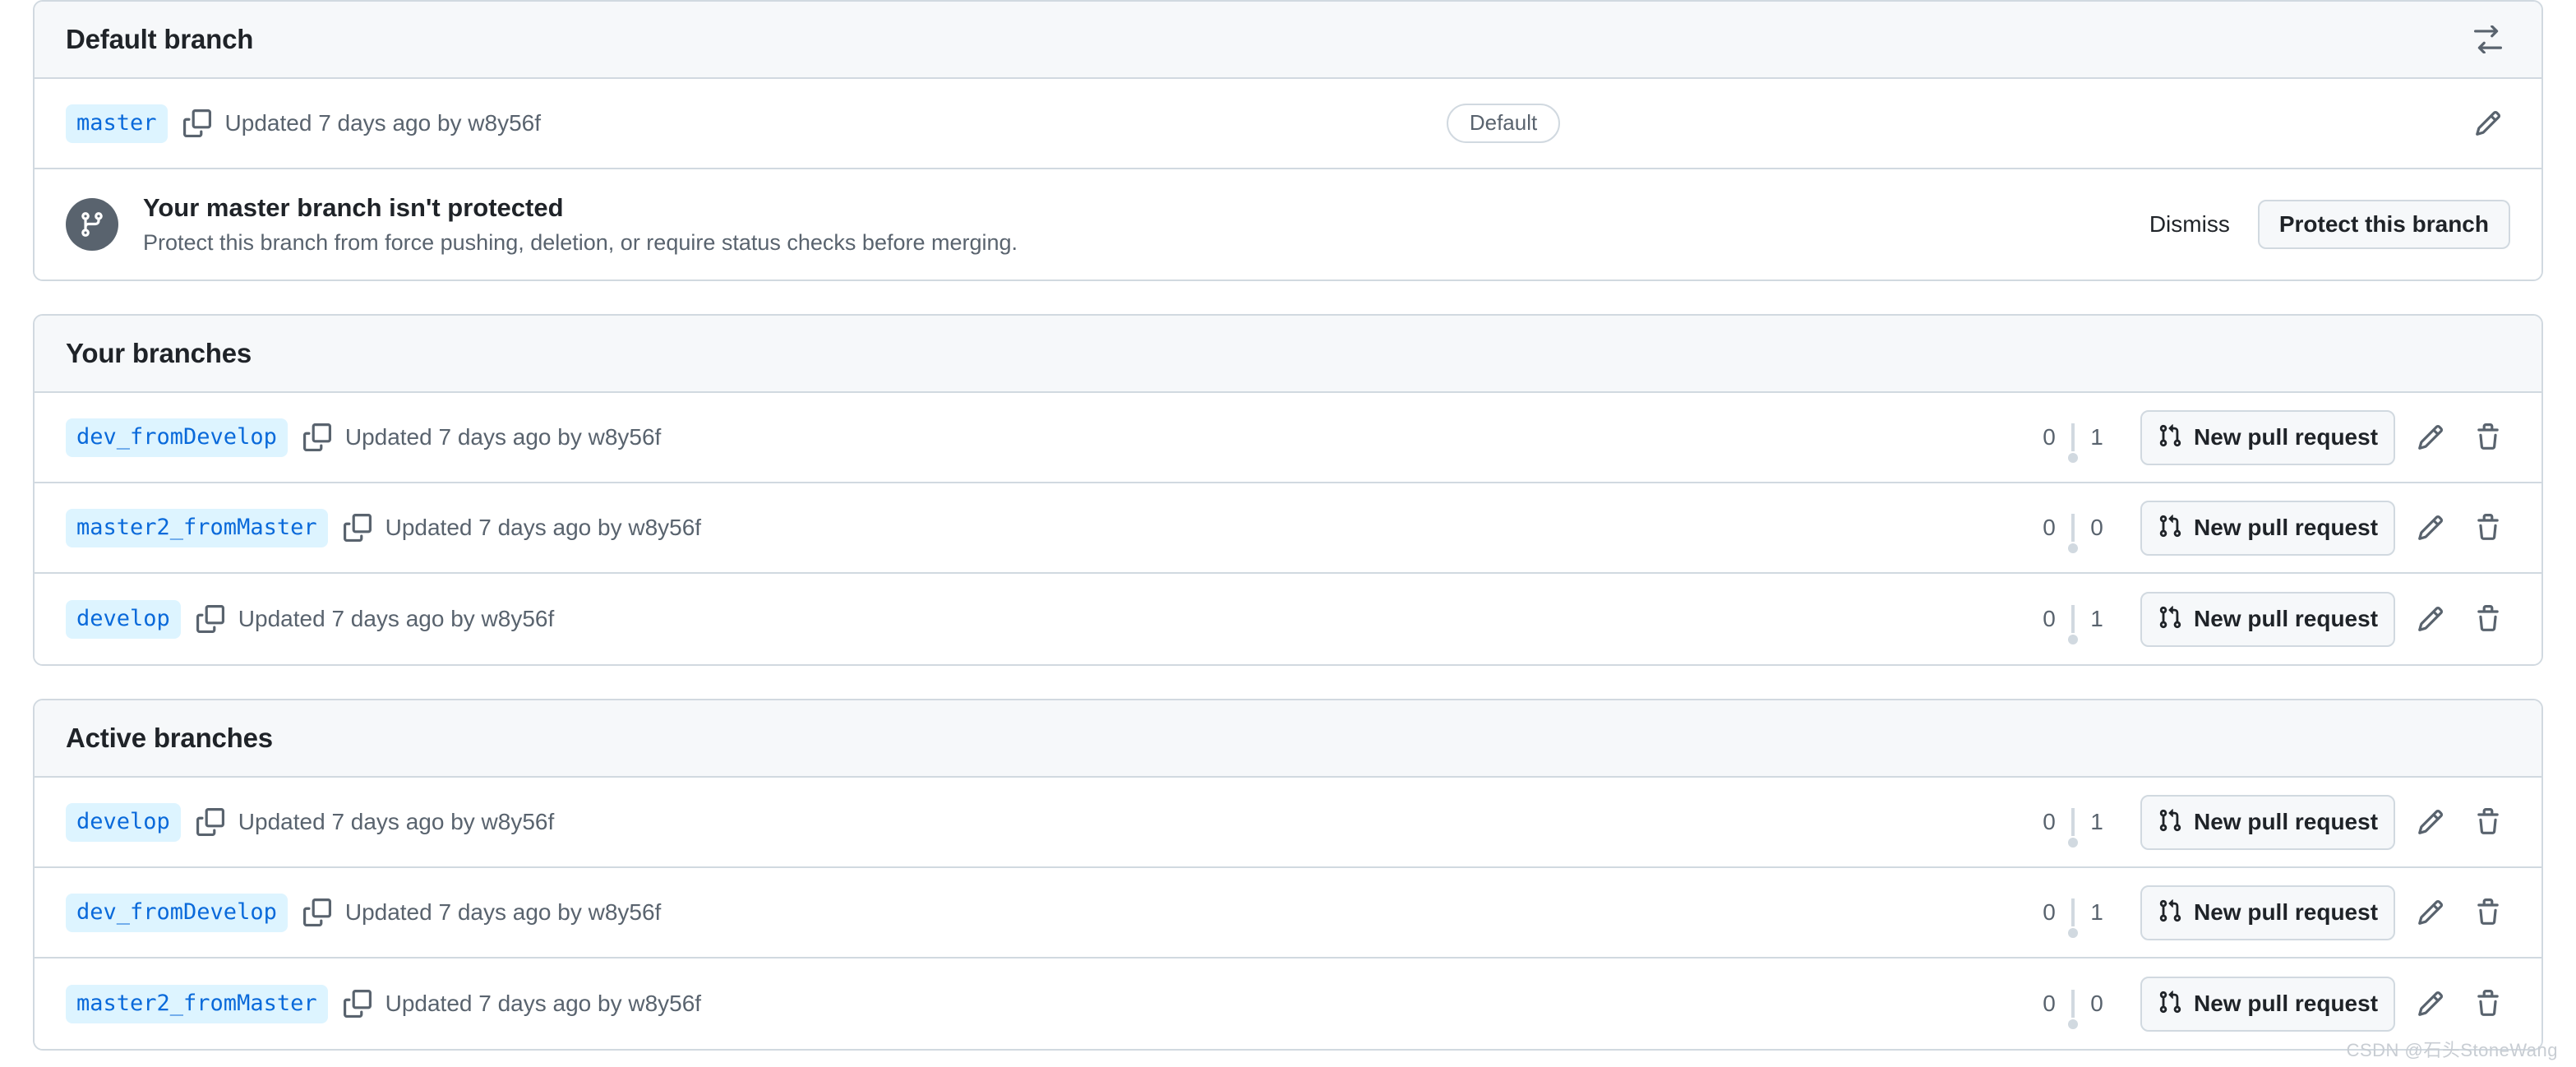 The image size is (2576, 1067). I want to click on arrow-switch-icon, so click(2488, 39).